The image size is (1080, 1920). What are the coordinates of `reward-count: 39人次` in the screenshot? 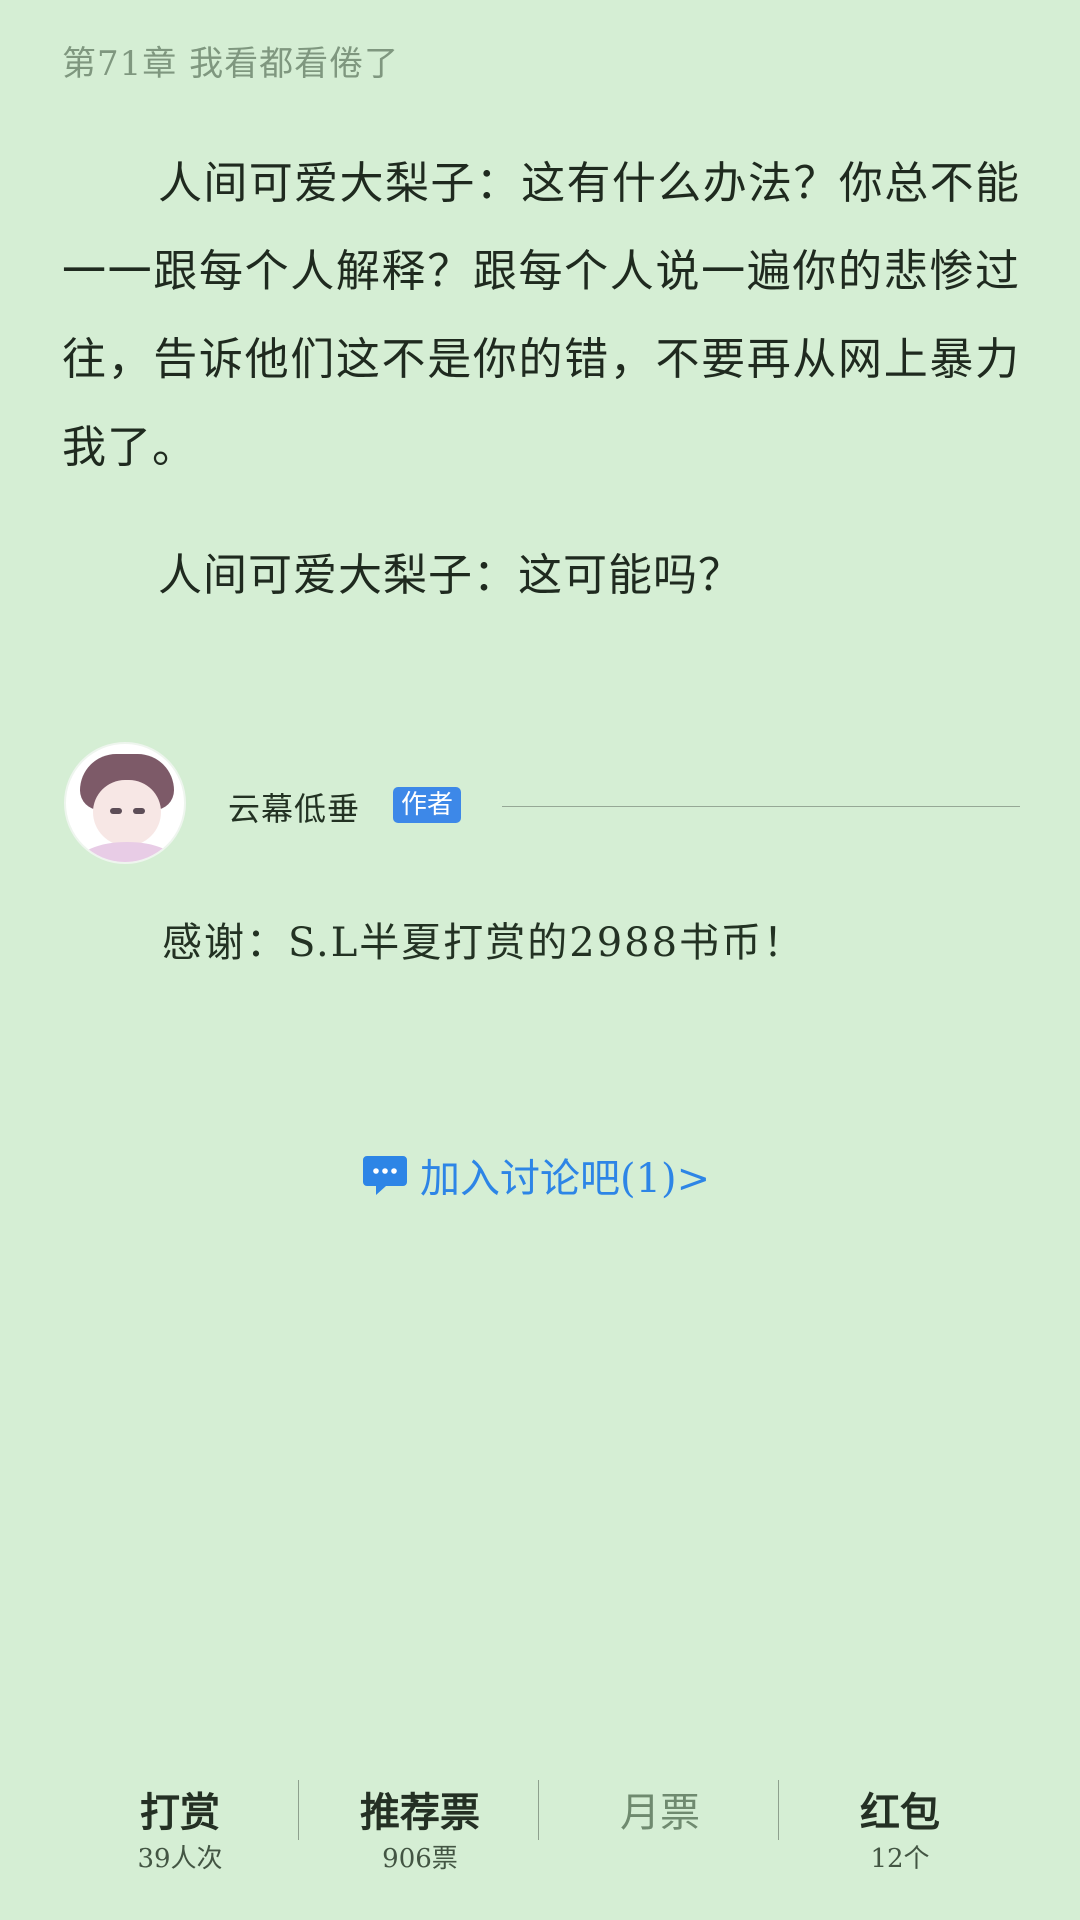 It's located at (180, 1859).